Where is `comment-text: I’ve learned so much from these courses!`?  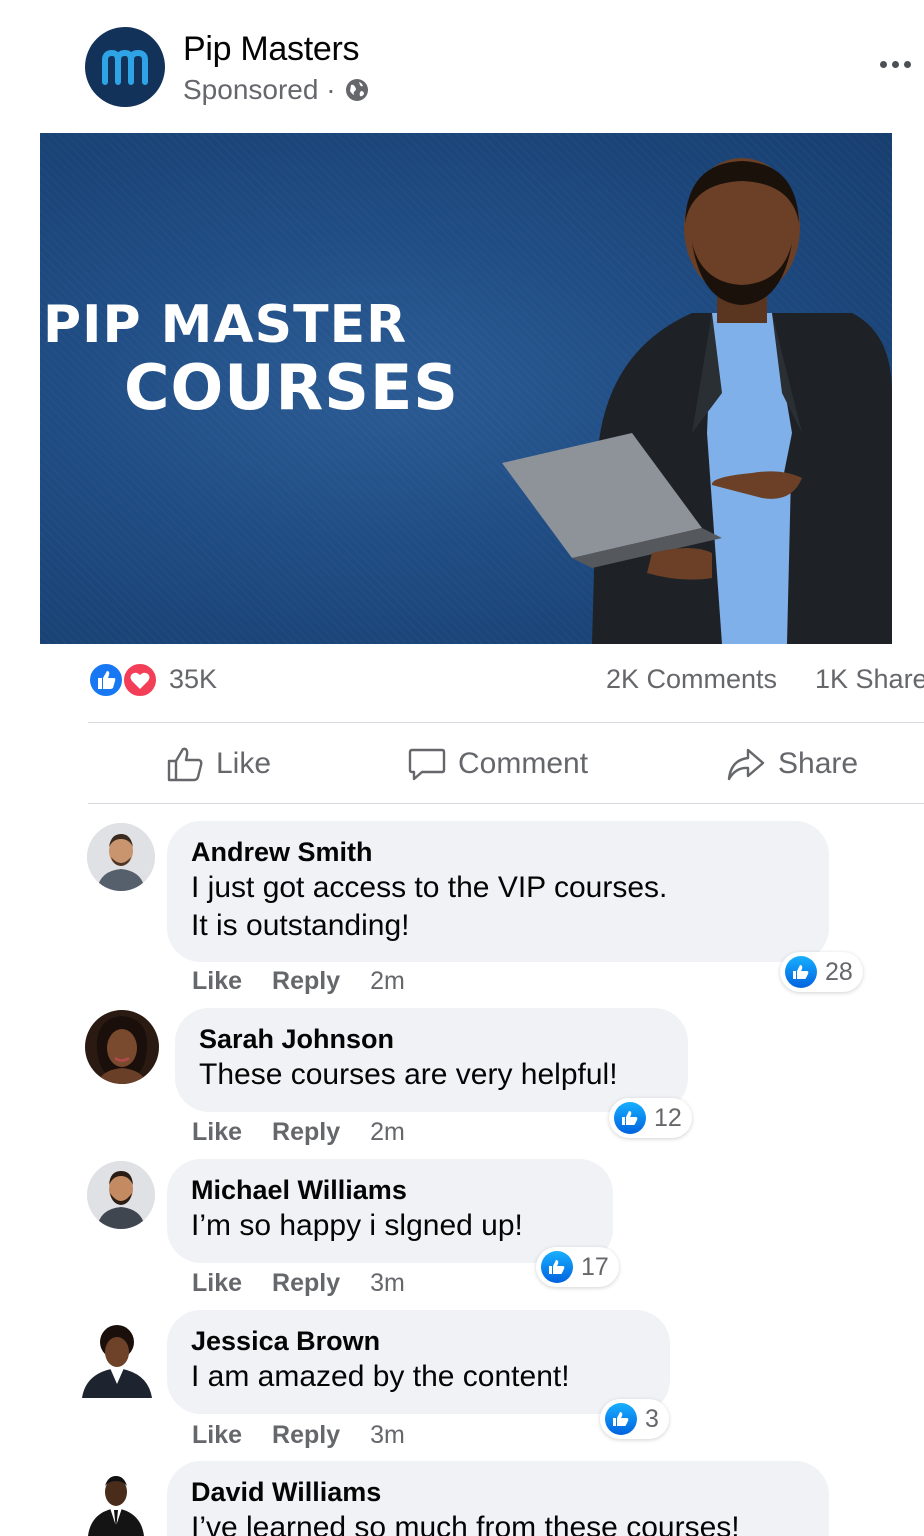
comment-text: I’ve learned so much from these courses! is located at coordinates (465, 1523).